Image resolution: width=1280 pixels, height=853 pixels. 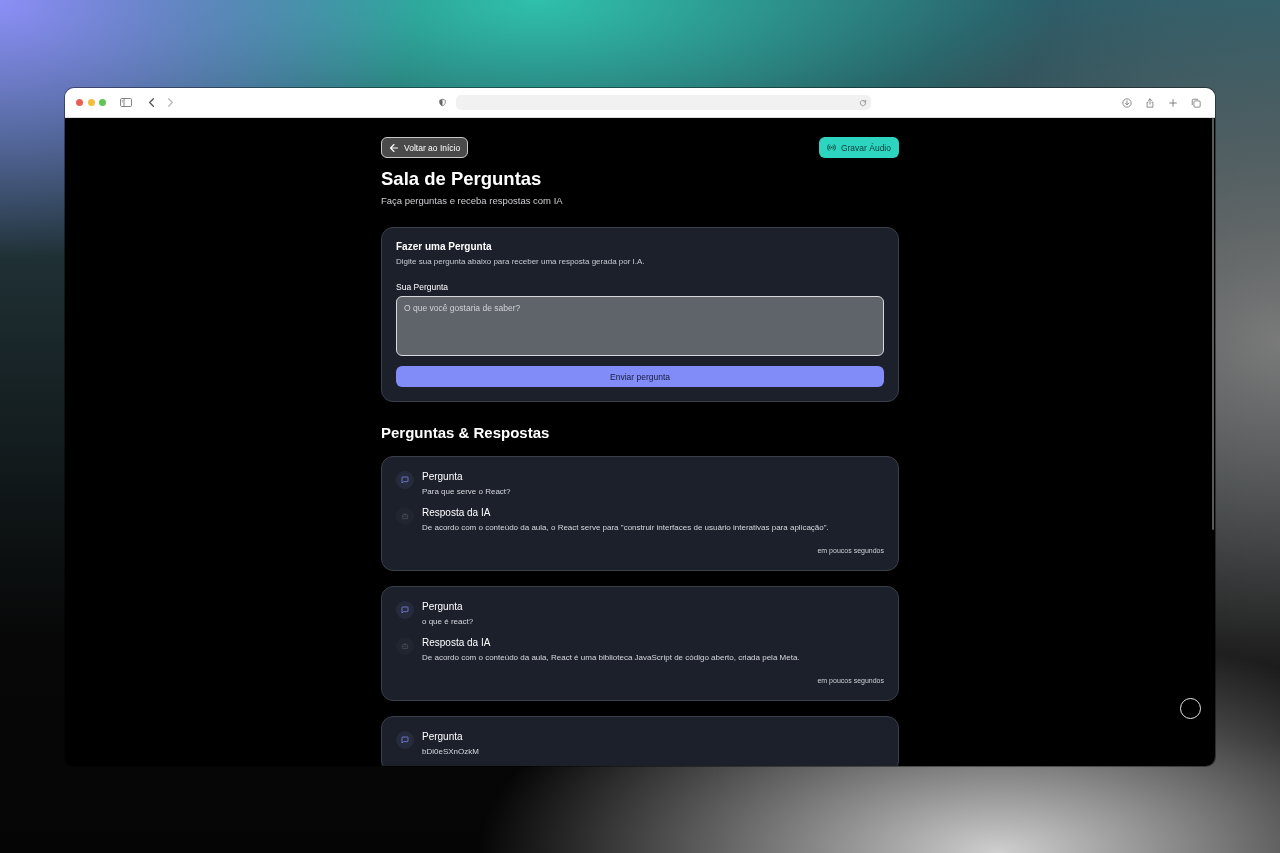 What do you see at coordinates (862, 102) in the screenshot?
I see `reload-icon` at bounding box center [862, 102].